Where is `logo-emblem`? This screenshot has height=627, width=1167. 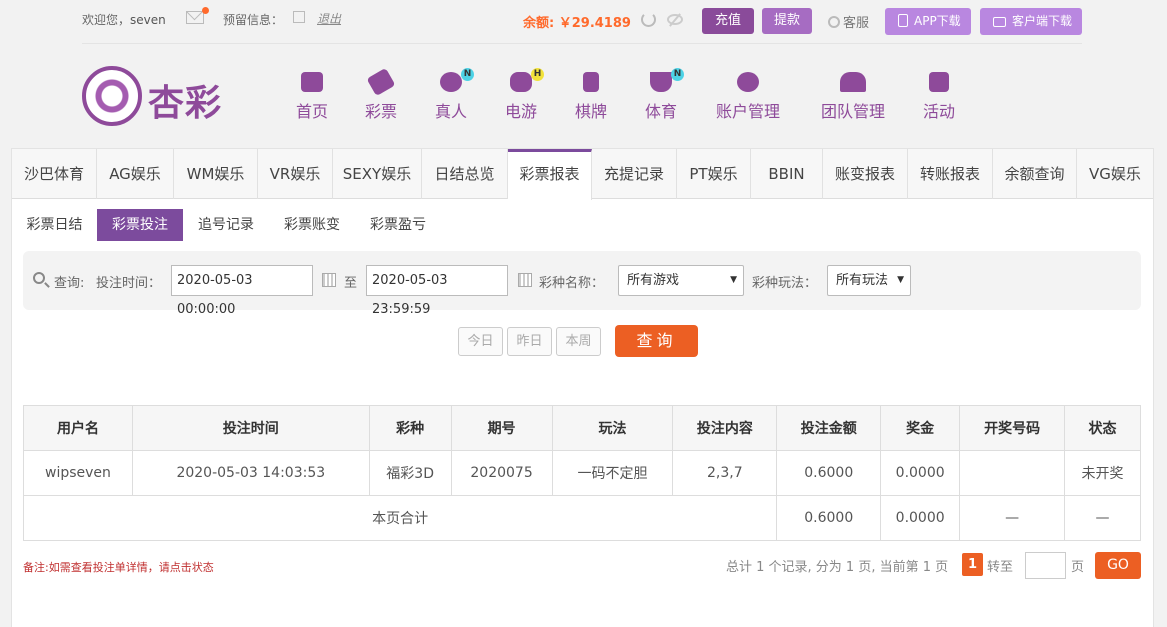
logo-emblem is located at coordinates (112, 96).